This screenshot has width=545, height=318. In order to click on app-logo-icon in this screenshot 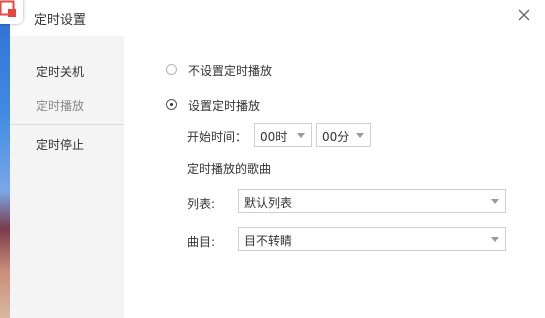, I will do `click(8, 8)`.